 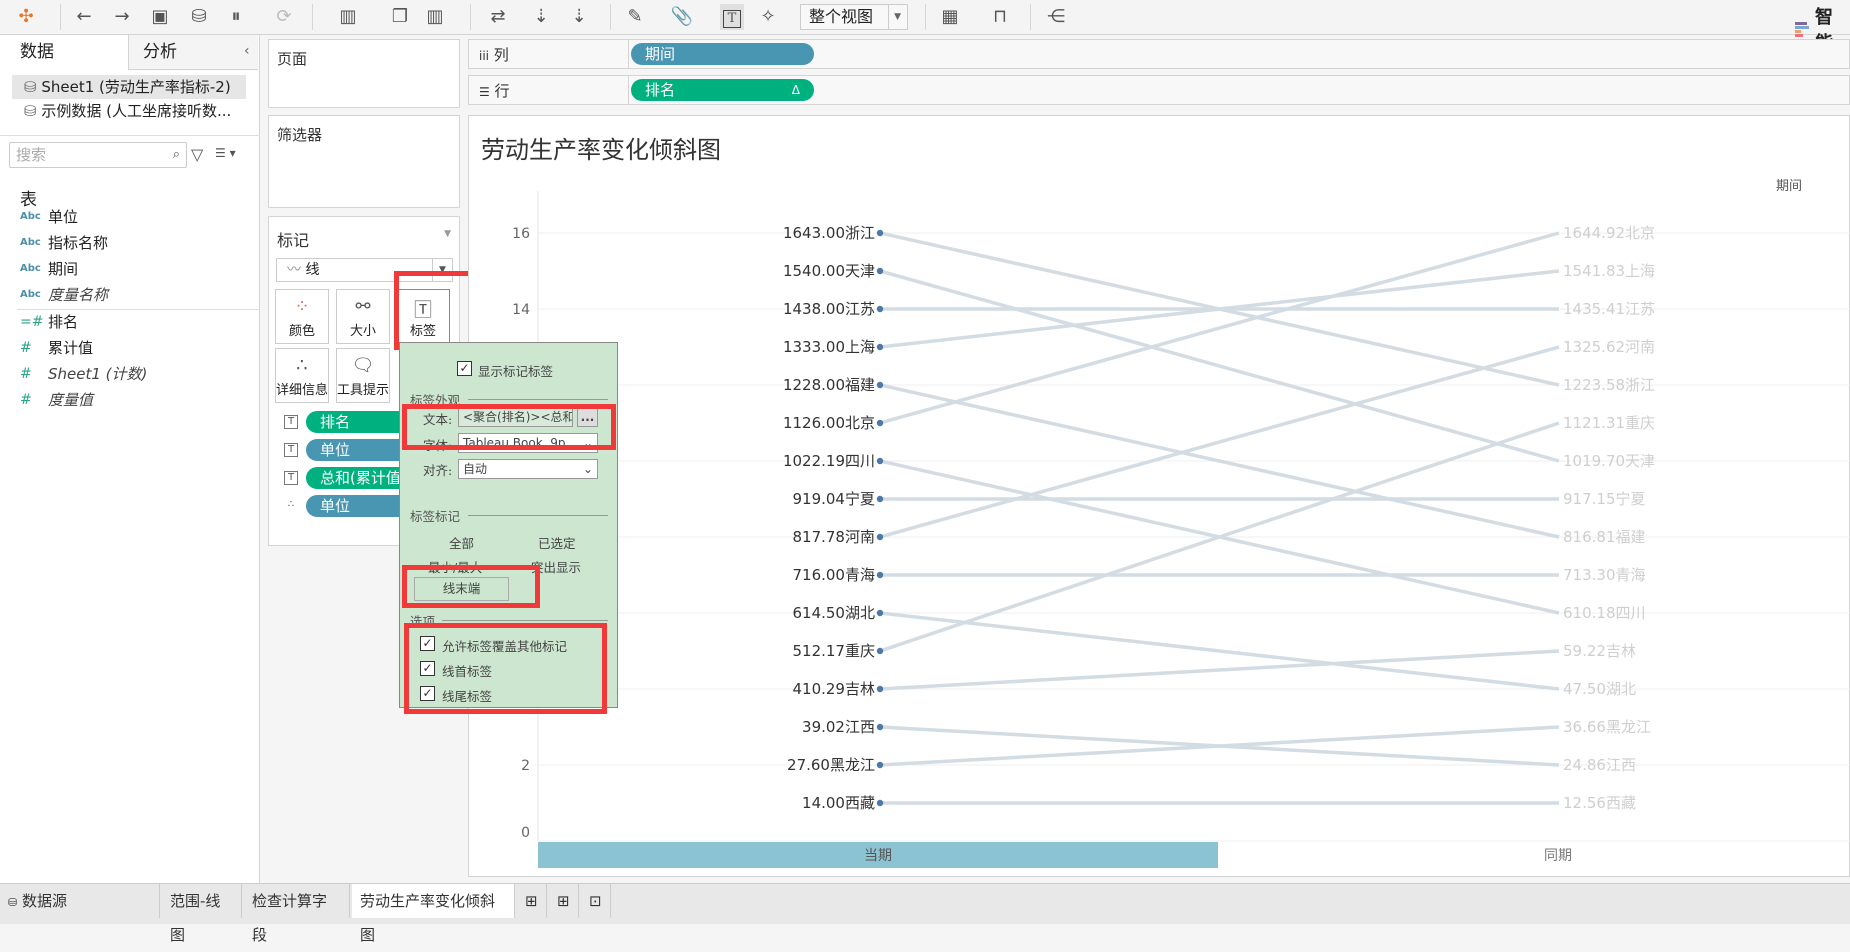 I want to click on start-province: 西藏, so click(x=860, y=803).